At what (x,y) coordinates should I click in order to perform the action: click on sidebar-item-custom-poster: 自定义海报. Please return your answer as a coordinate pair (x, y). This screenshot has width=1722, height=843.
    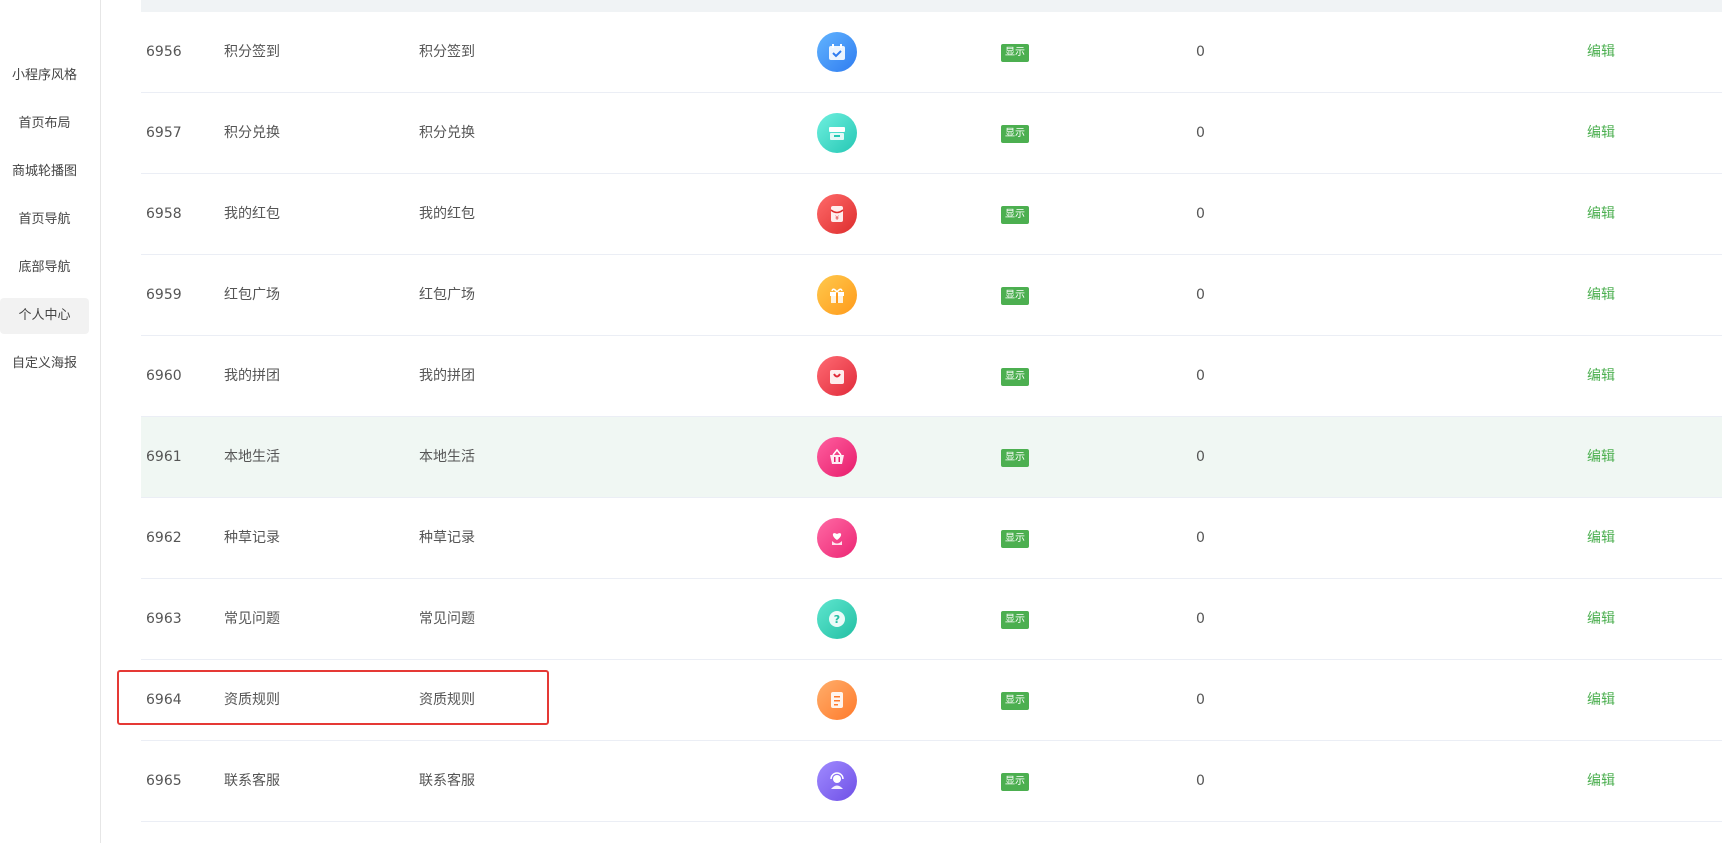
    Looking at the image, I should click on (44, 364).